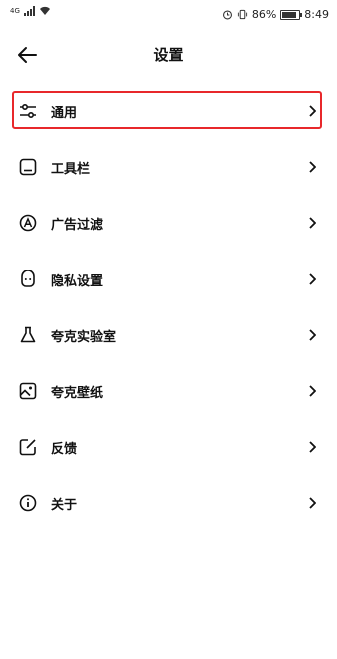  I want to click on menu-item-about: 关于, so click(168, 503).